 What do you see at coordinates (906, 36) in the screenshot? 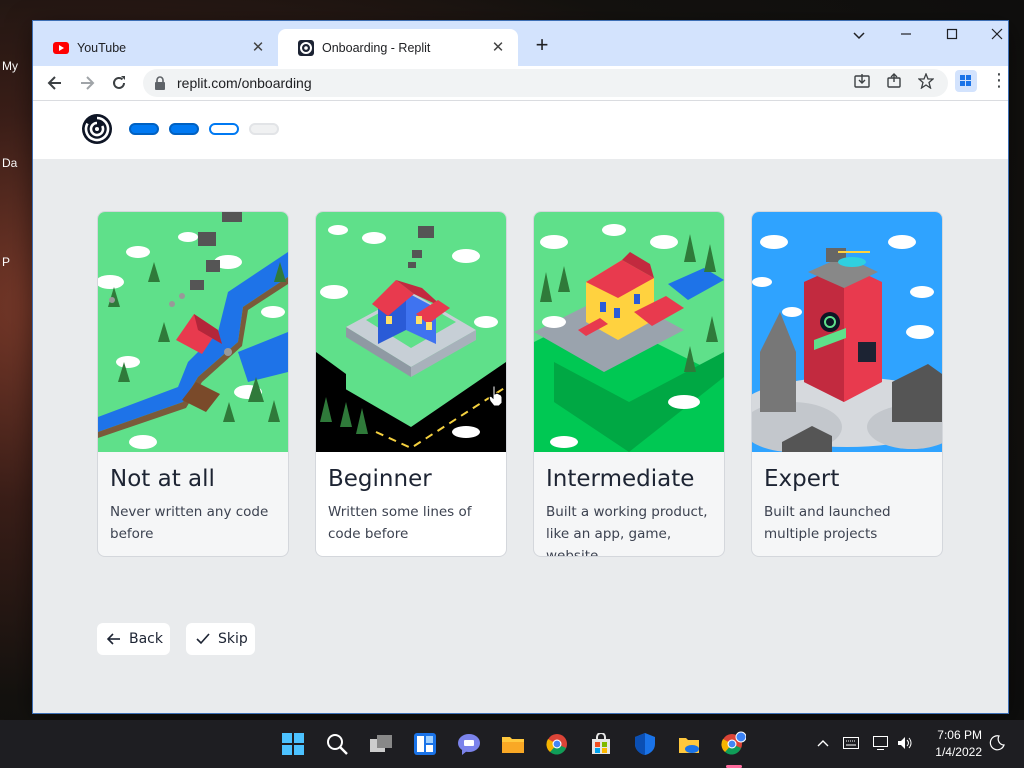
I see `minimize-icon` at bounding box center [906, 36].